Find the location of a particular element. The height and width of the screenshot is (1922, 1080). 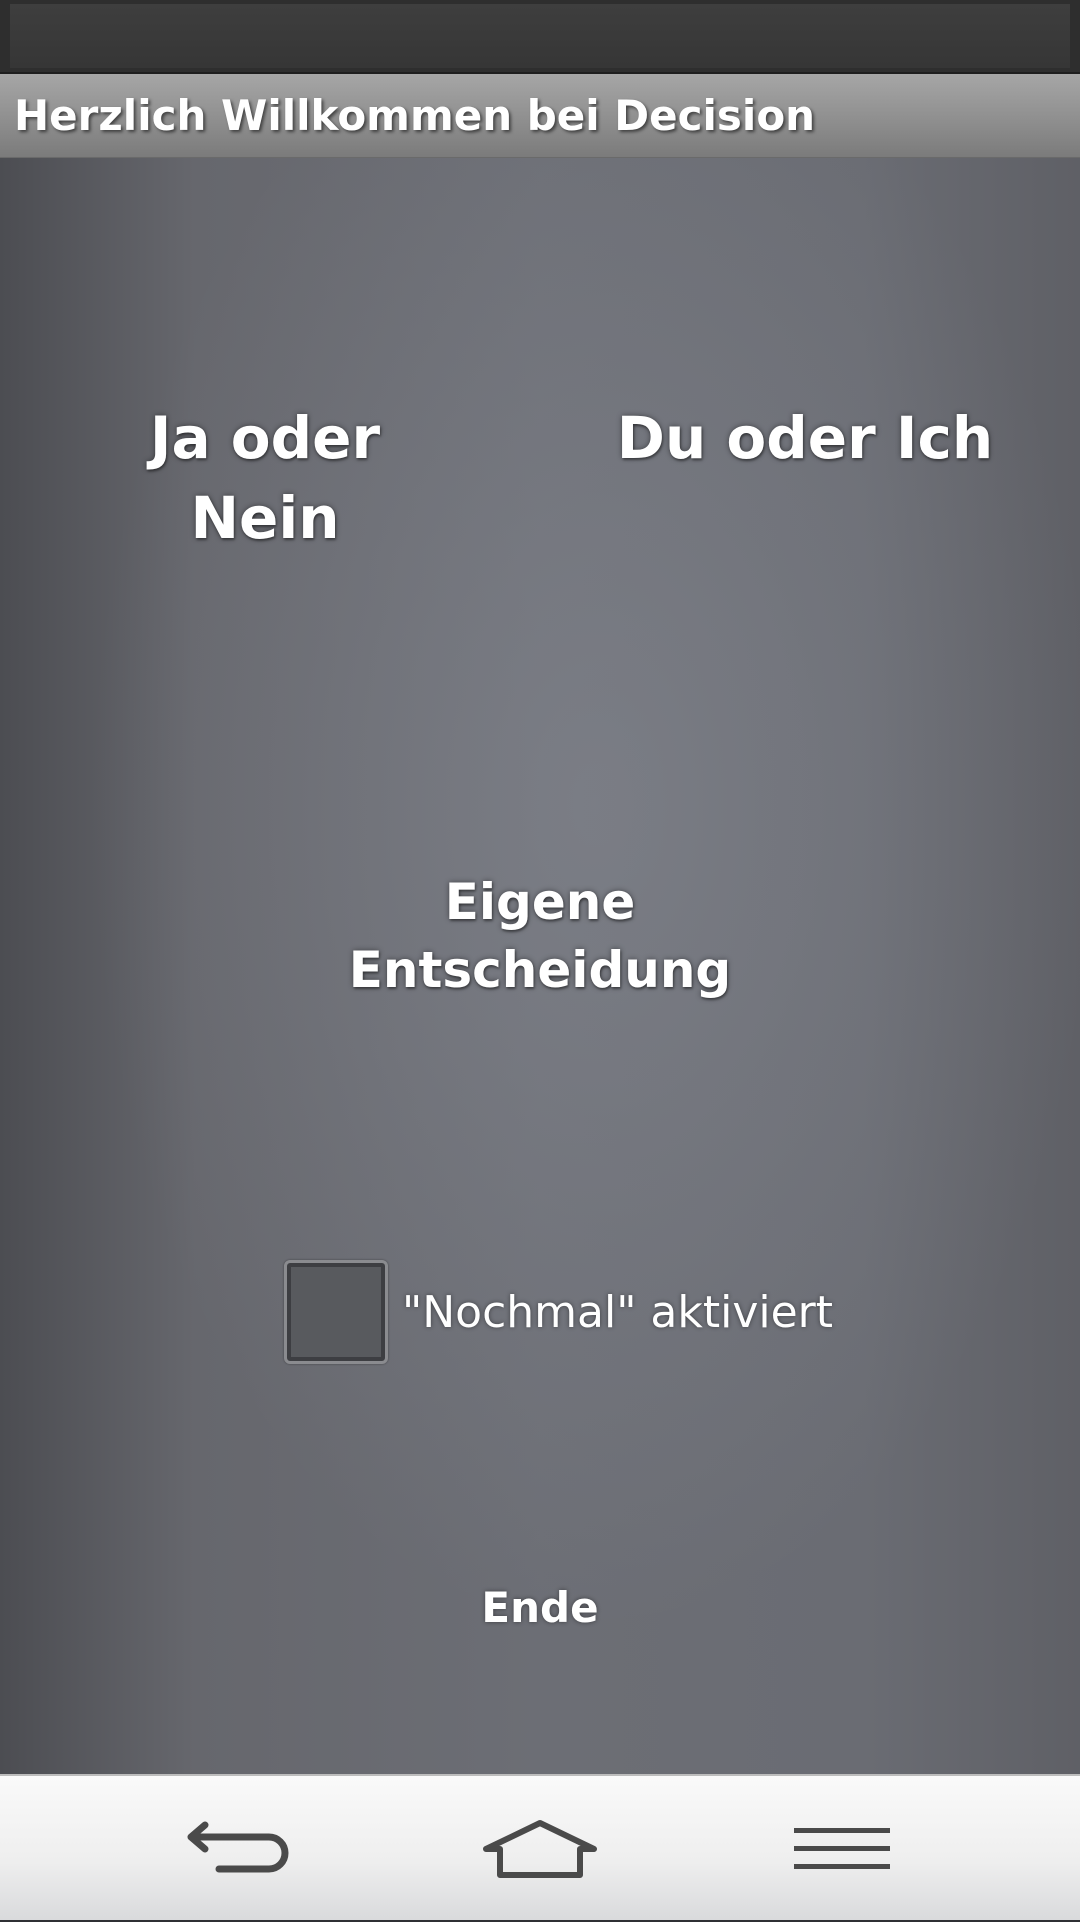

repeat-checkbox-row: "Nochmal" aktiviert is located at coordinates (558, 1312).